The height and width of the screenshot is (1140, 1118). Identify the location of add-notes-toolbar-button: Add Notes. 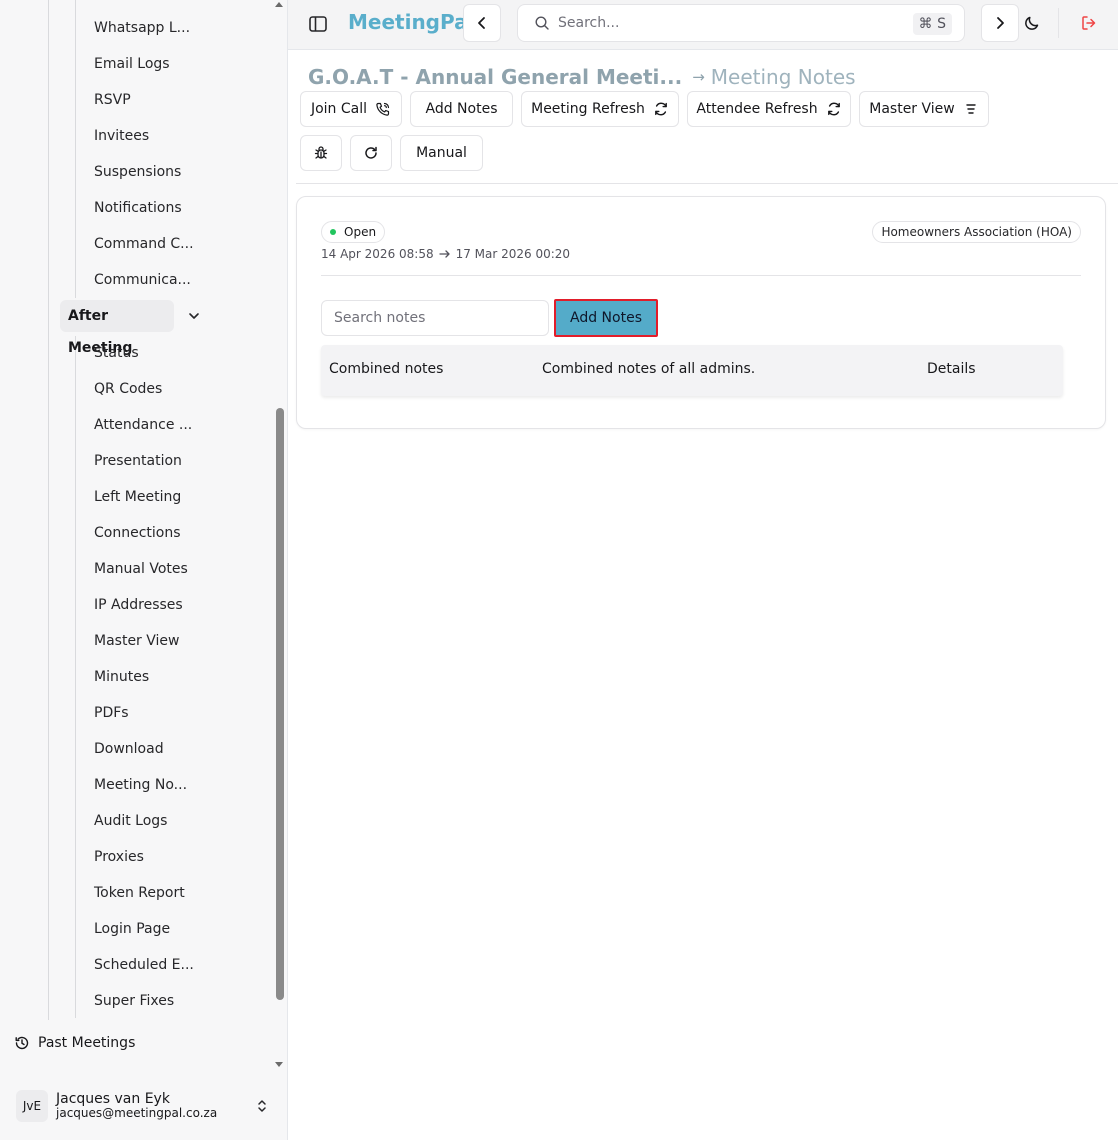
(461, 109).